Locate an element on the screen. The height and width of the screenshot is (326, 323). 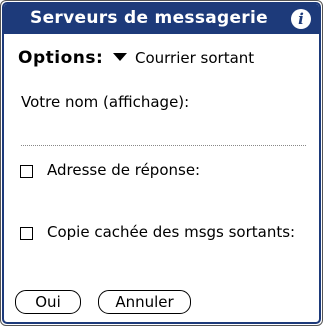
options-label: Options: is located at coordinates (61, 58).